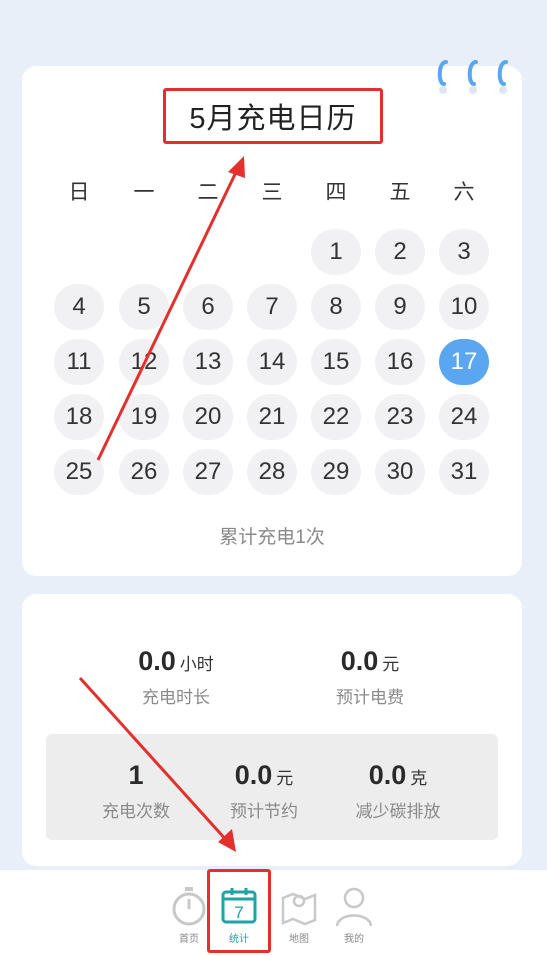 The image size is (547, 956). I want to click on stat-duration-value: 0.0, so click(157, 661).